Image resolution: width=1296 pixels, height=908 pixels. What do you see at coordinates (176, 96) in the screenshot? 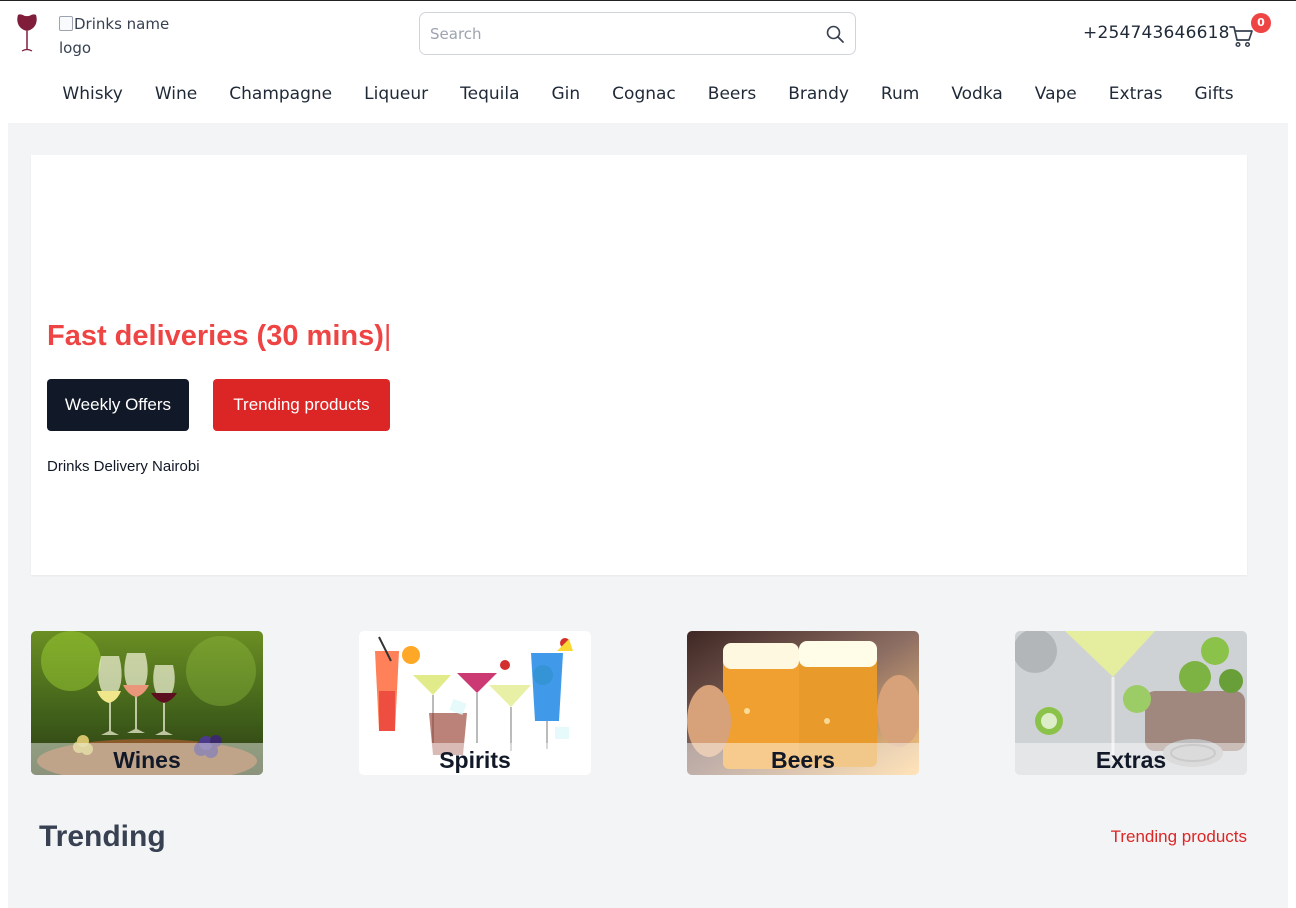
I see `nav-item-wine: Wine` at bounding box center [176, 96].